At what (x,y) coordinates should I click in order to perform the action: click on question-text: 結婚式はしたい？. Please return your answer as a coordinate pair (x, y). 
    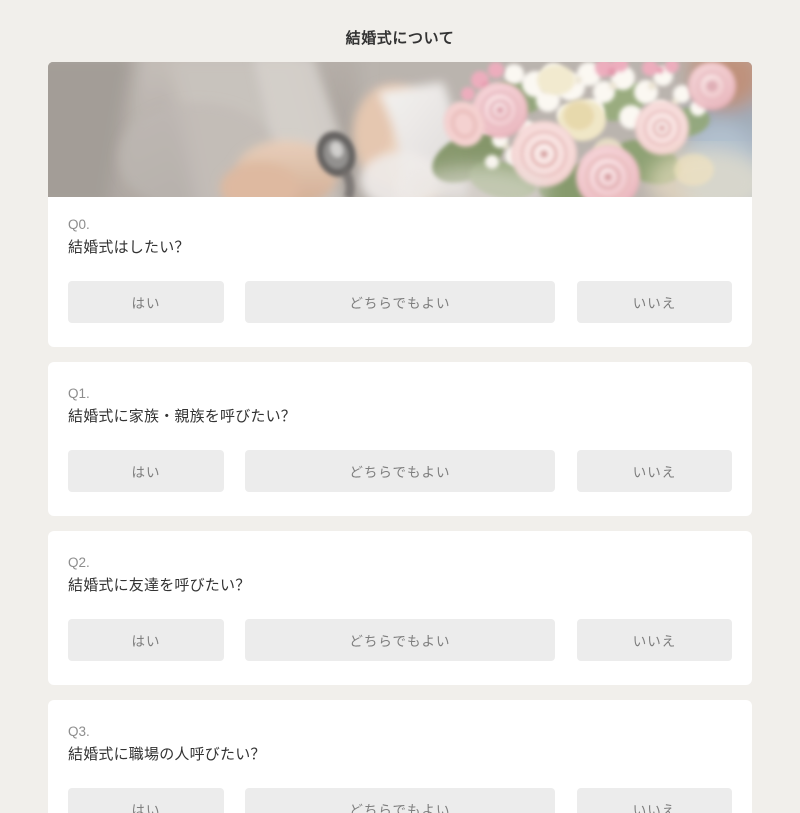
    Looking at the image, I should click on (129, 247).